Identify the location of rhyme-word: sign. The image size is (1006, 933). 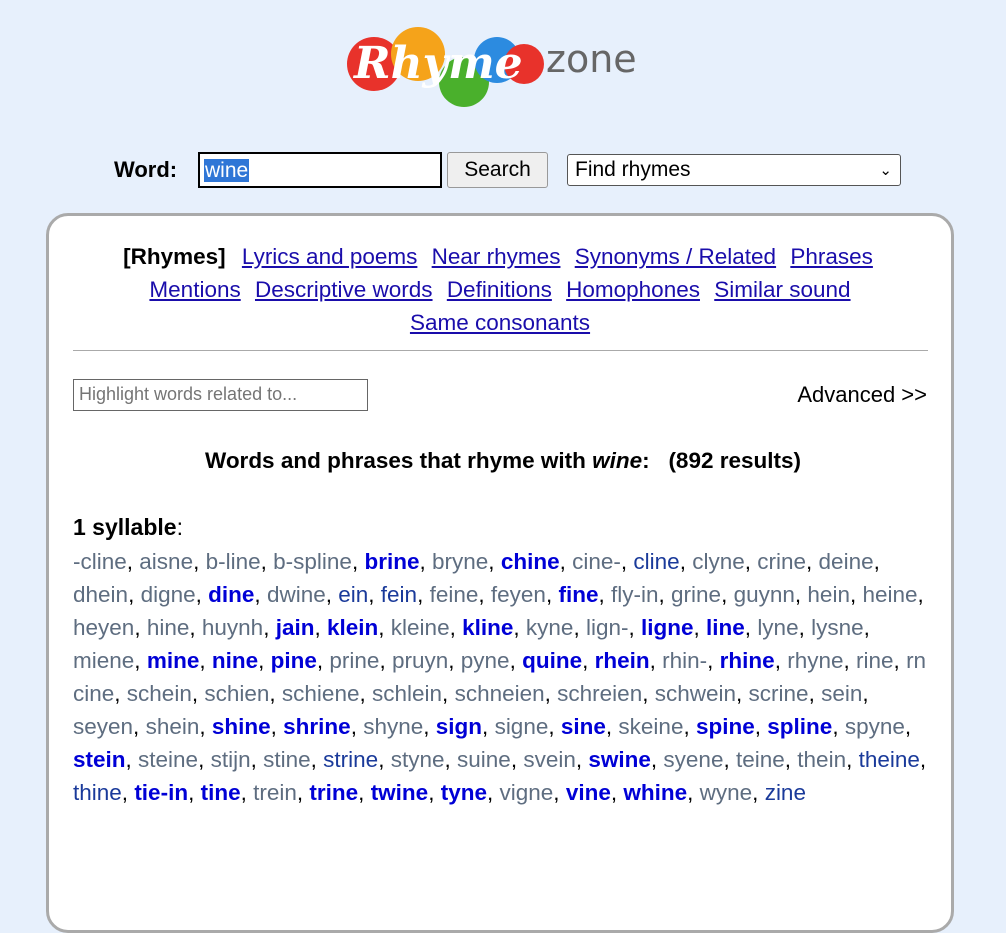
(459, 726).